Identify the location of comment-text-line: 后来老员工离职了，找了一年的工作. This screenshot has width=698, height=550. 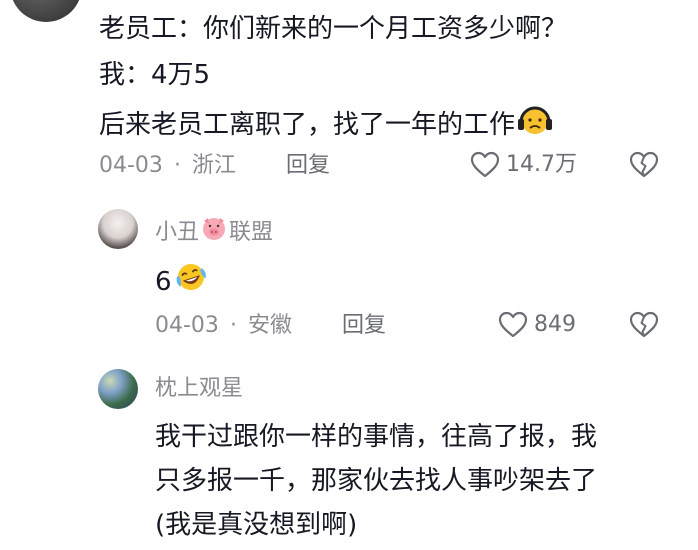
(326, 124).